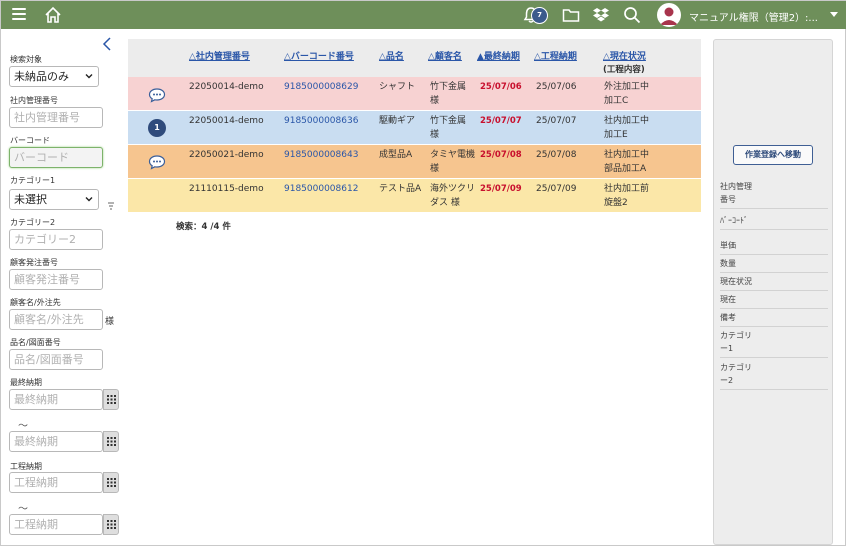  I want to click on search-icon, so click(632, 15).